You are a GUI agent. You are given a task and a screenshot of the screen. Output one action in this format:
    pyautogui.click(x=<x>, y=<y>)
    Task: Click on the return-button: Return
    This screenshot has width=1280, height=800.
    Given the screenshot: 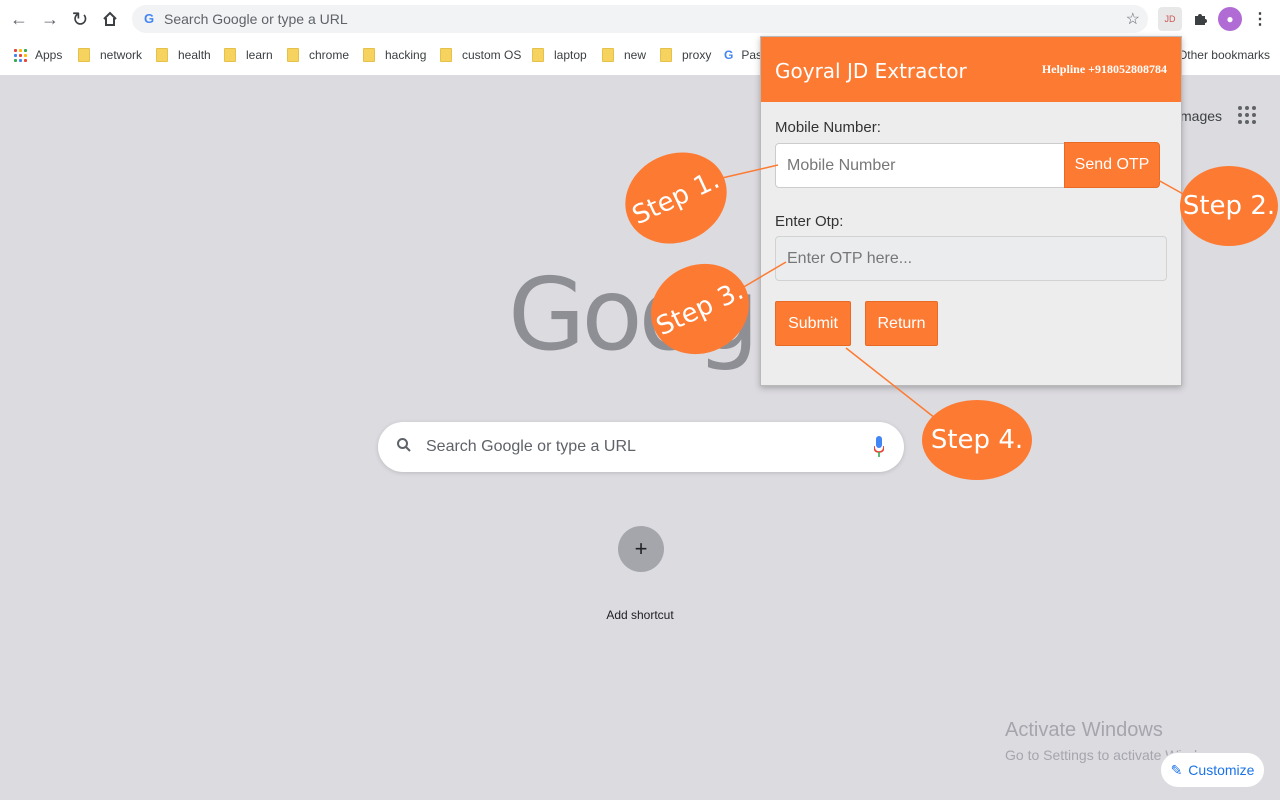 What is the action you would take?
    pyautogui.click(x=901, y=323)
    